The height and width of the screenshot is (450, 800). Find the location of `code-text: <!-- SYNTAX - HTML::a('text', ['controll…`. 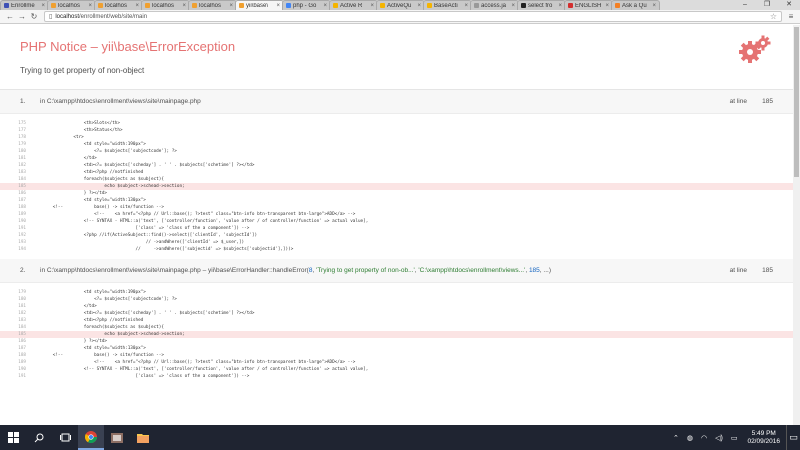

code-text: <!-- SYNTAX - HTML::a('text', ['controll… is located at coordinates (200, 221).